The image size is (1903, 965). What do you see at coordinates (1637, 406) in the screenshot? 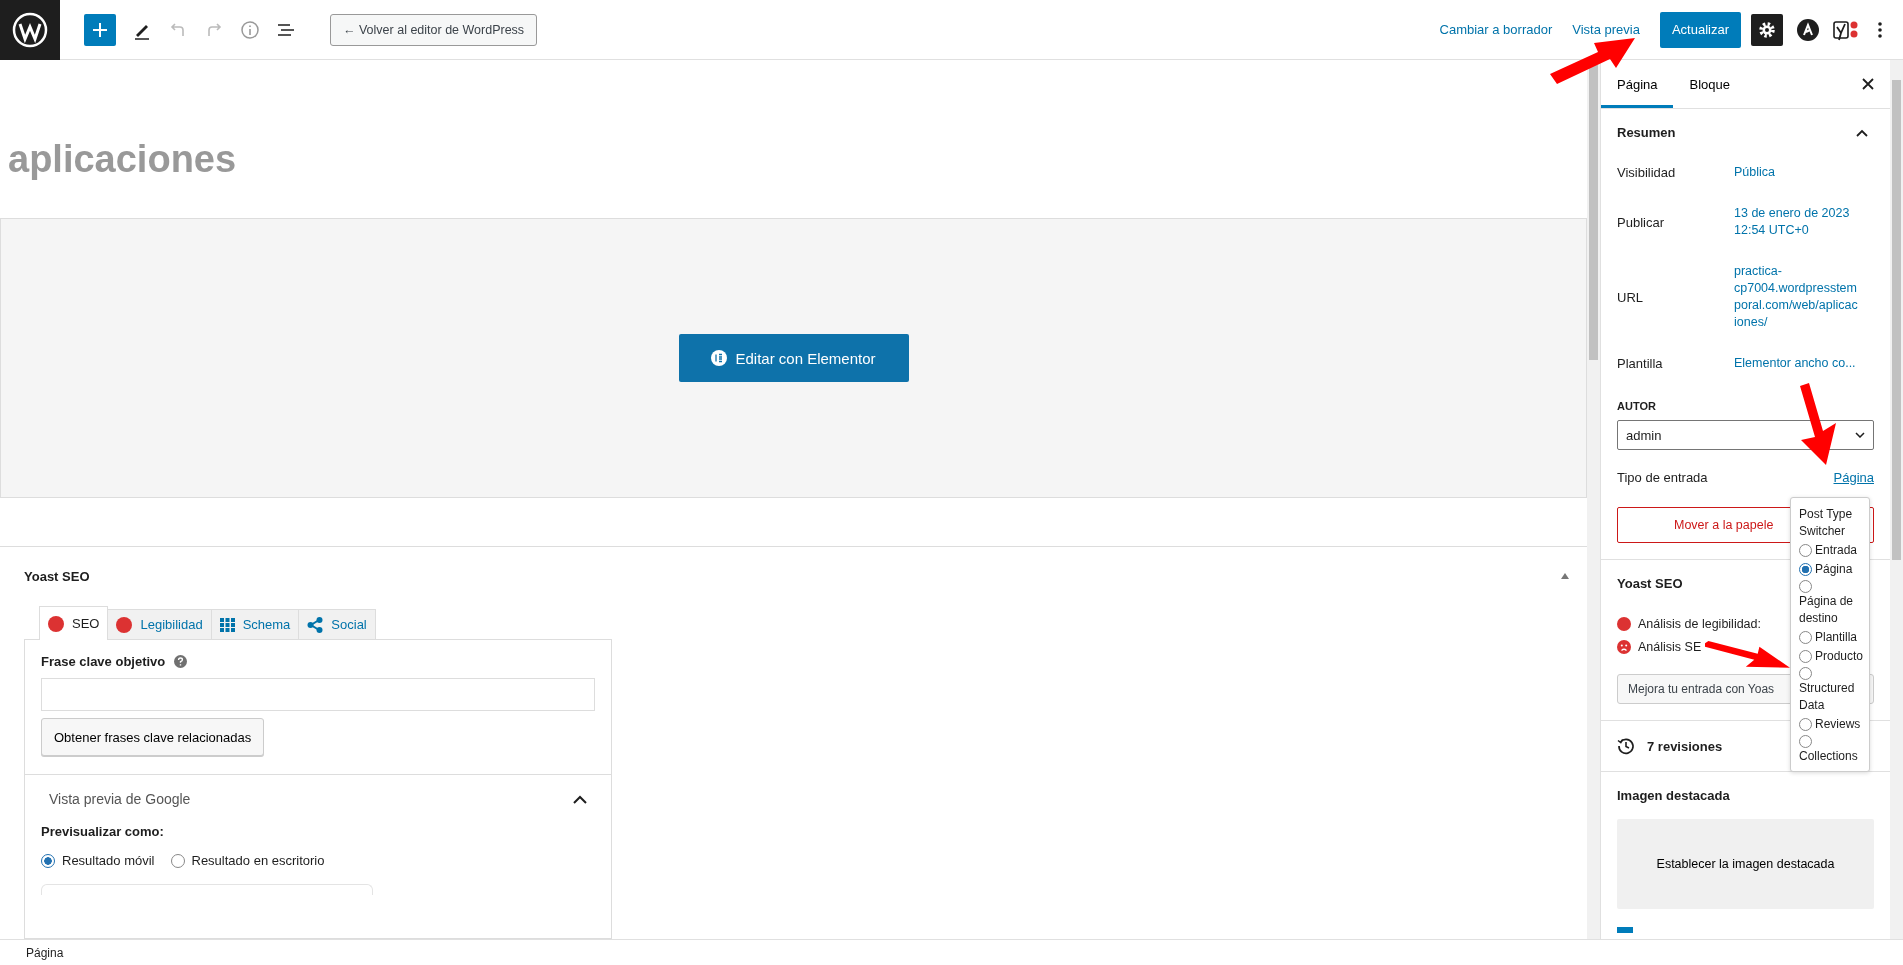
I see `field-label: AUTOR` at bounding box center [1637, 406].